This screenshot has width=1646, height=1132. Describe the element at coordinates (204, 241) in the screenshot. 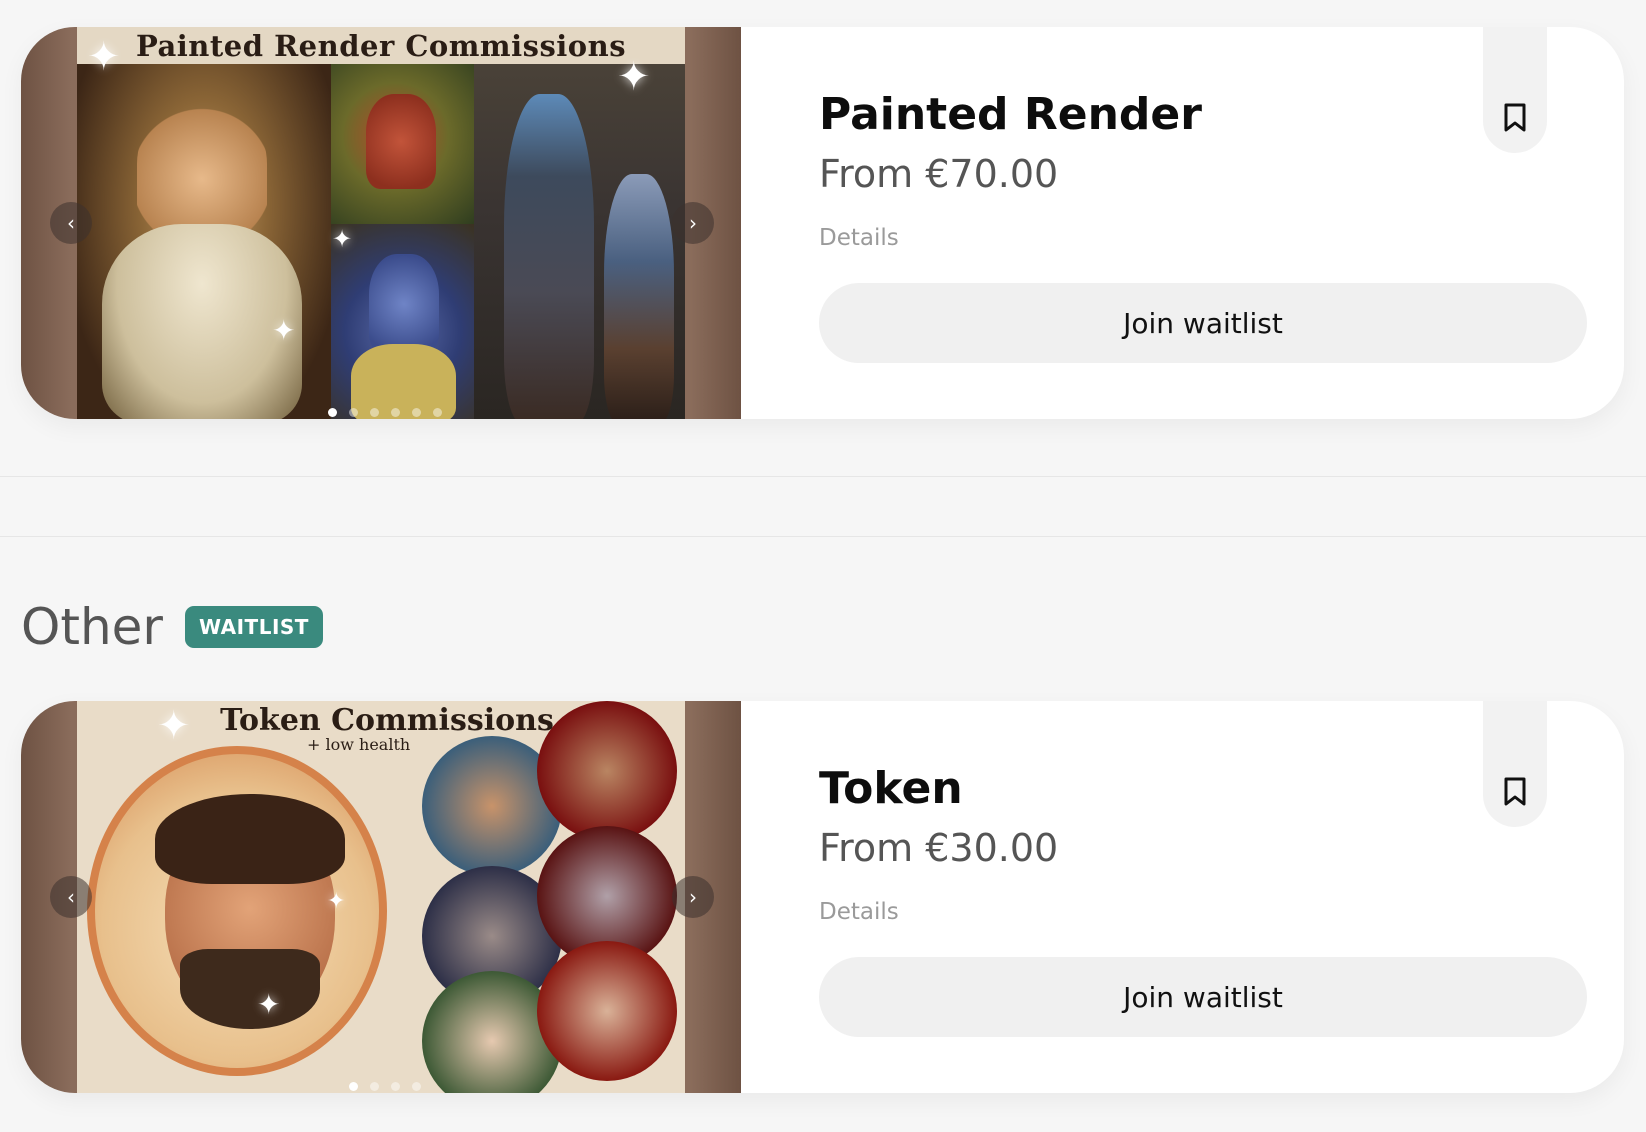

I see `art-panel-woman` at that location.